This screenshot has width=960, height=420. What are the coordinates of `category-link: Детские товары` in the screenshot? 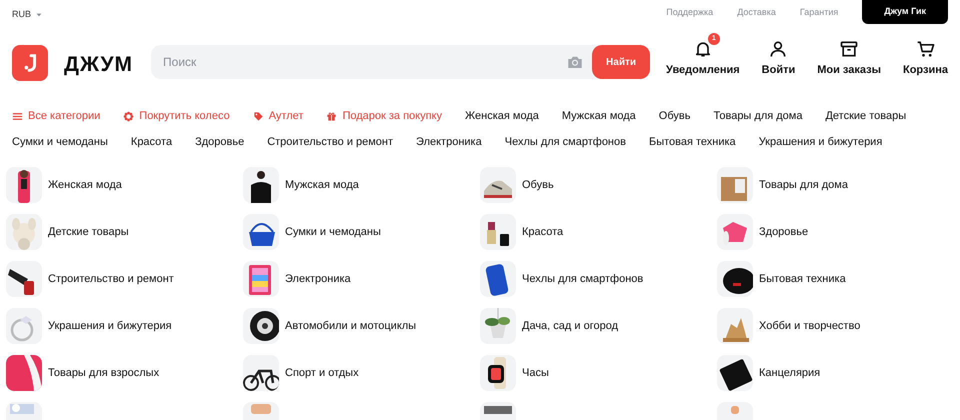 It's located at (865, 116).